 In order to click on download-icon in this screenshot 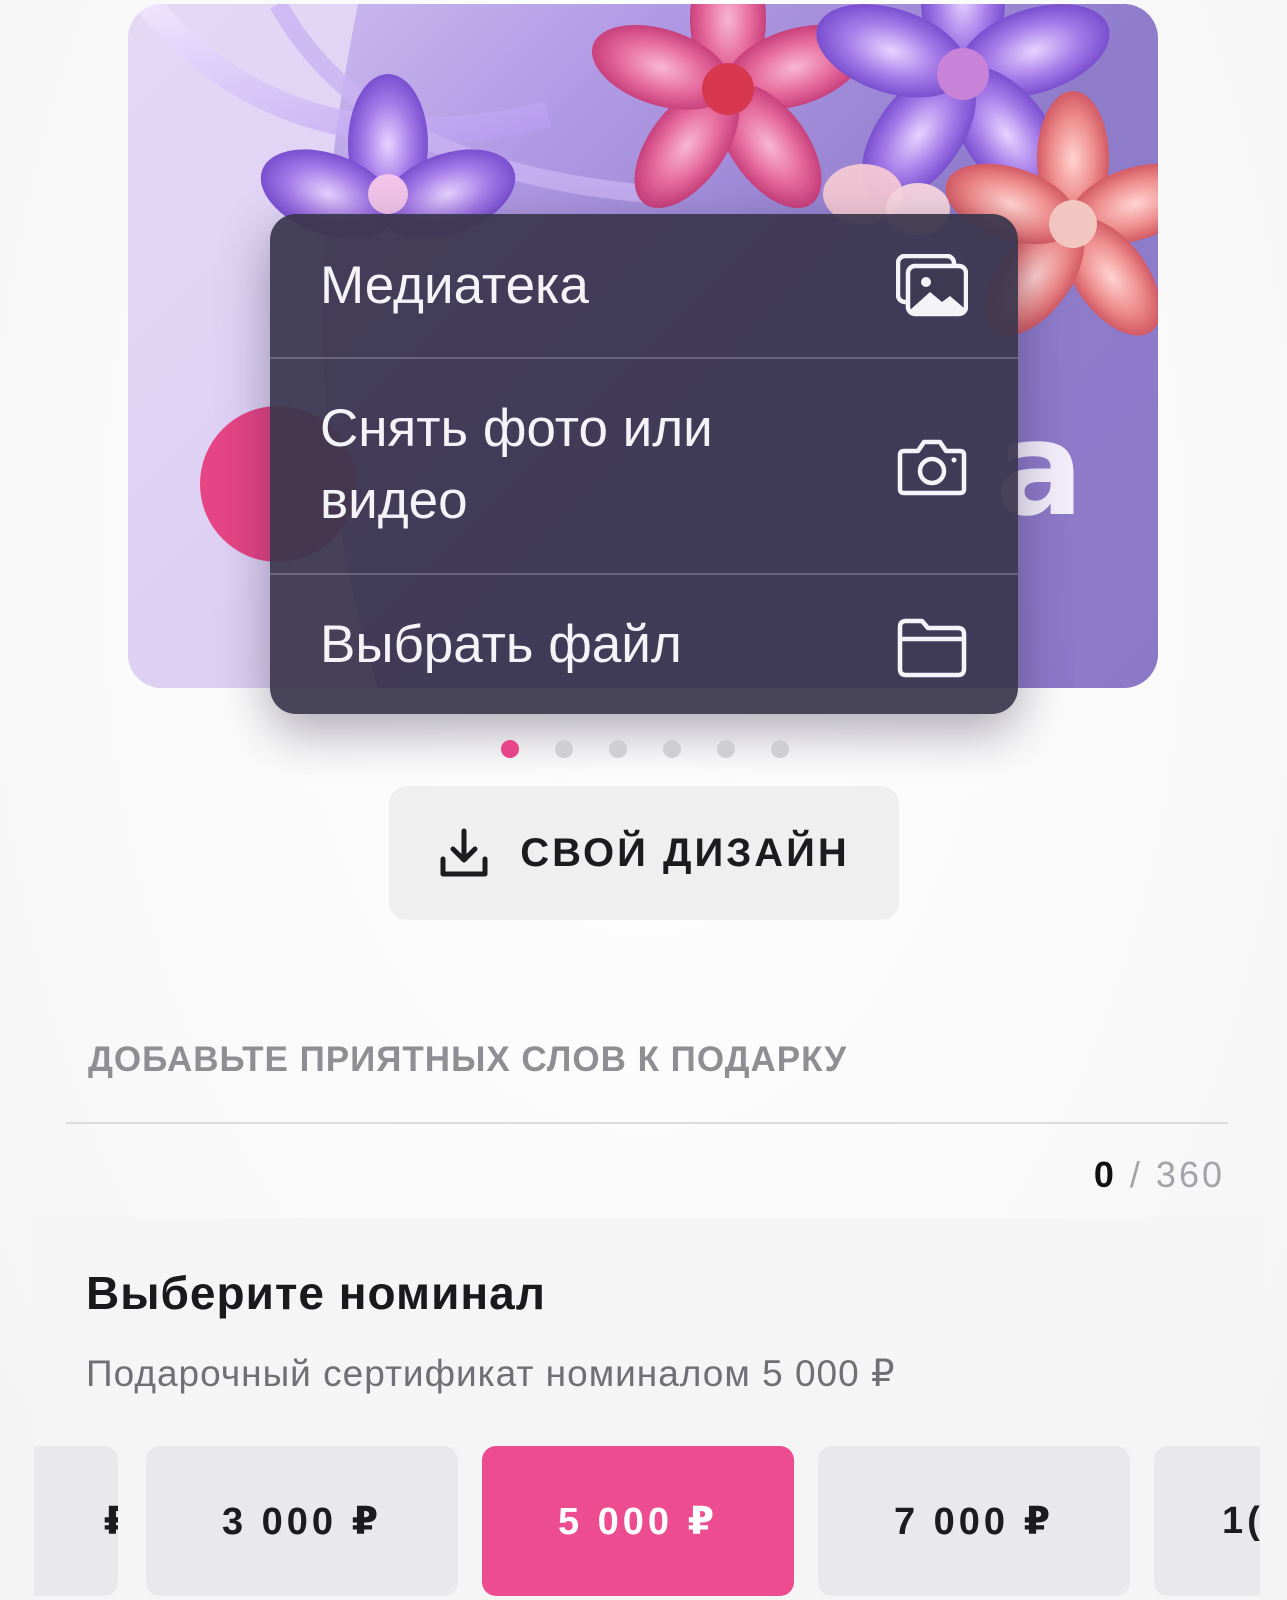, I will do `click(464, 852)`.